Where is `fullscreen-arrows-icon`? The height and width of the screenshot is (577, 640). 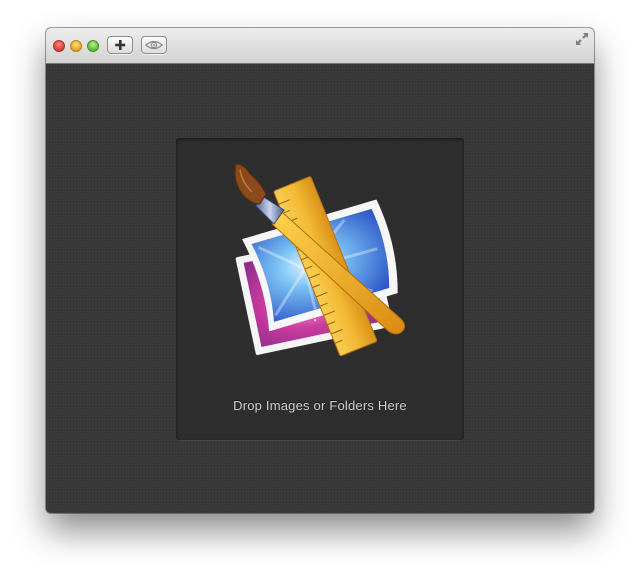 fullscreen-arrows-icon is located at coordinates (582, 39).